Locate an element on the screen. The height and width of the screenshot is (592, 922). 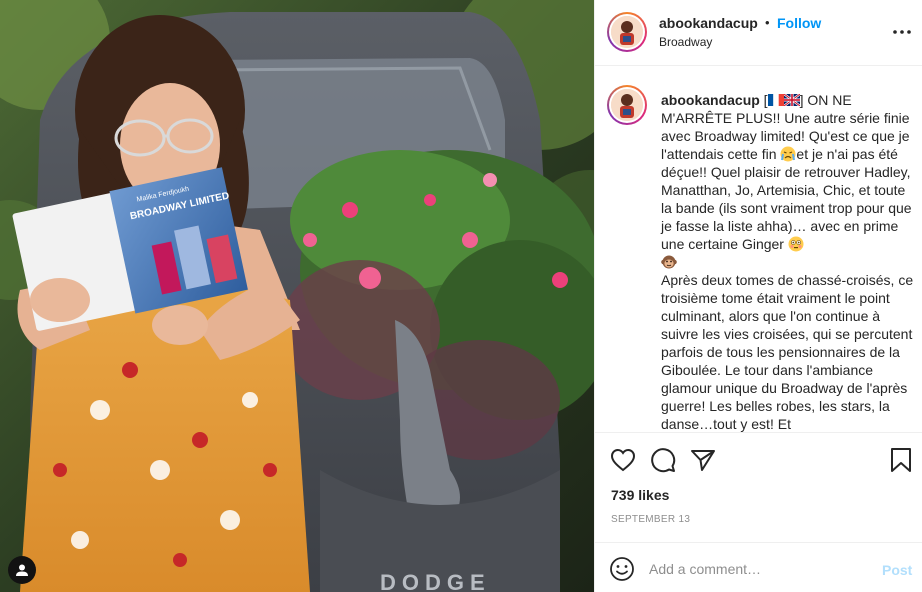
bookmark-icon is located at coordinates (901, 460).